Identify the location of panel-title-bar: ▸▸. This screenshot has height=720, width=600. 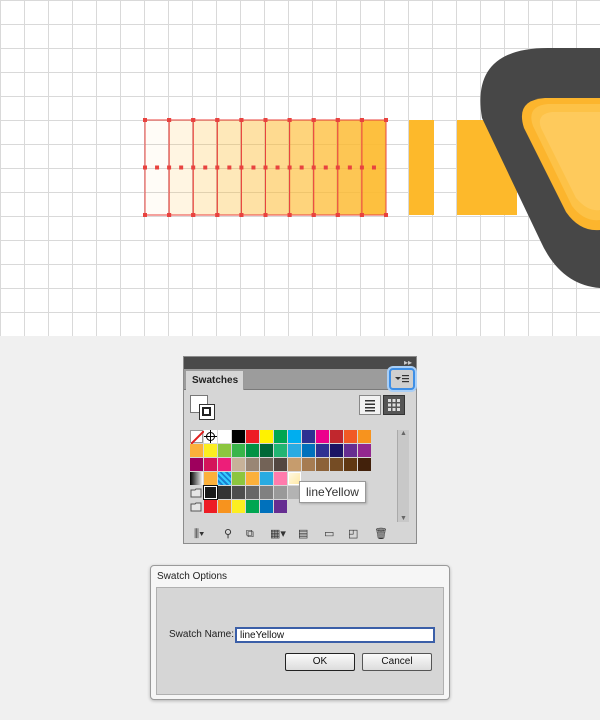
(300, 363).